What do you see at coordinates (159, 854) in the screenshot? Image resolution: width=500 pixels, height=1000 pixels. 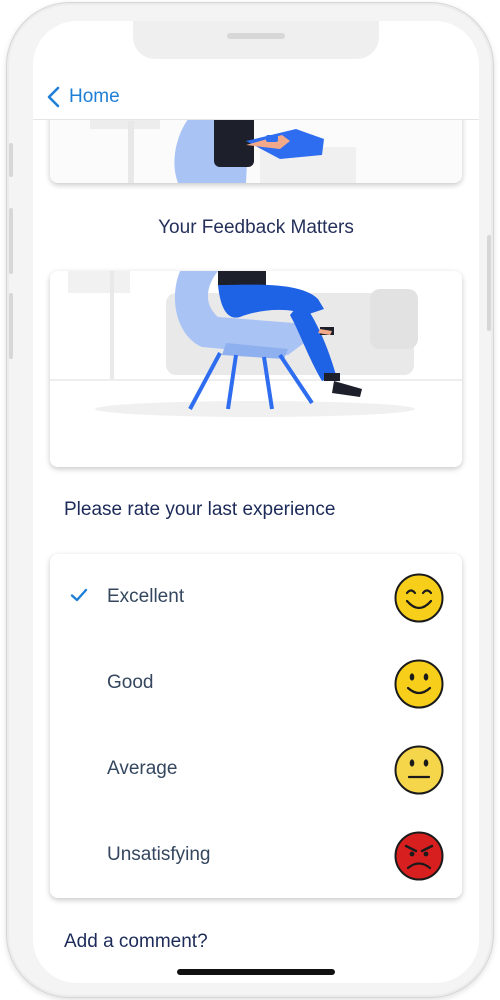 I see `rating-option-label: Unsatisfying` at bounding box center [159, 854].